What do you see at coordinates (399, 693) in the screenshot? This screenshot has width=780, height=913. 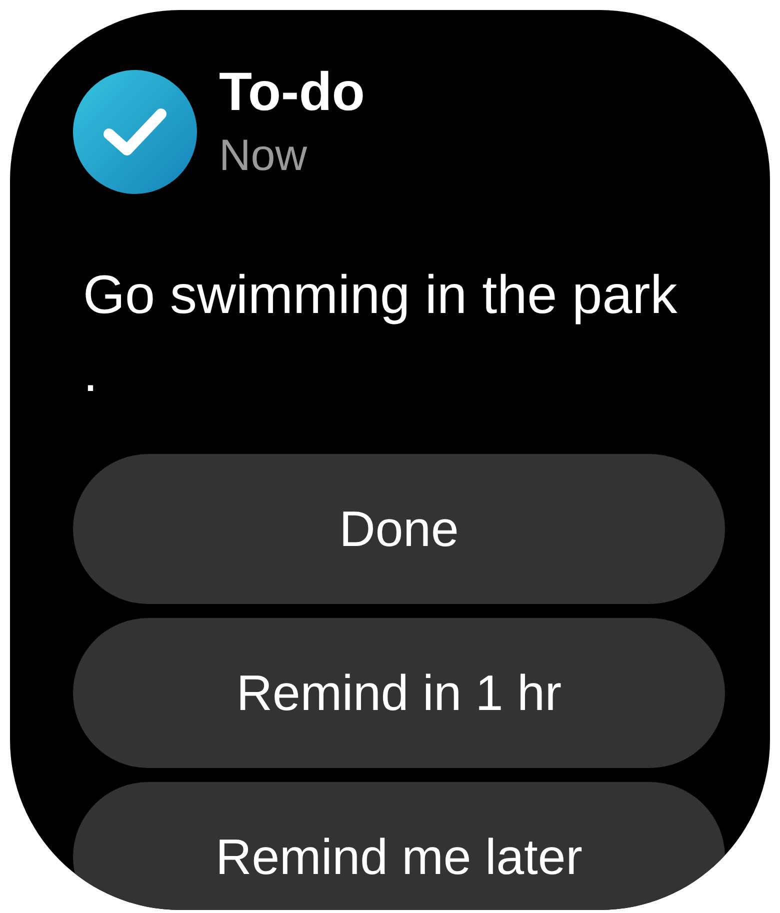 I see `action-button: Remind in 1 hr` at bounding box center [399, 693].